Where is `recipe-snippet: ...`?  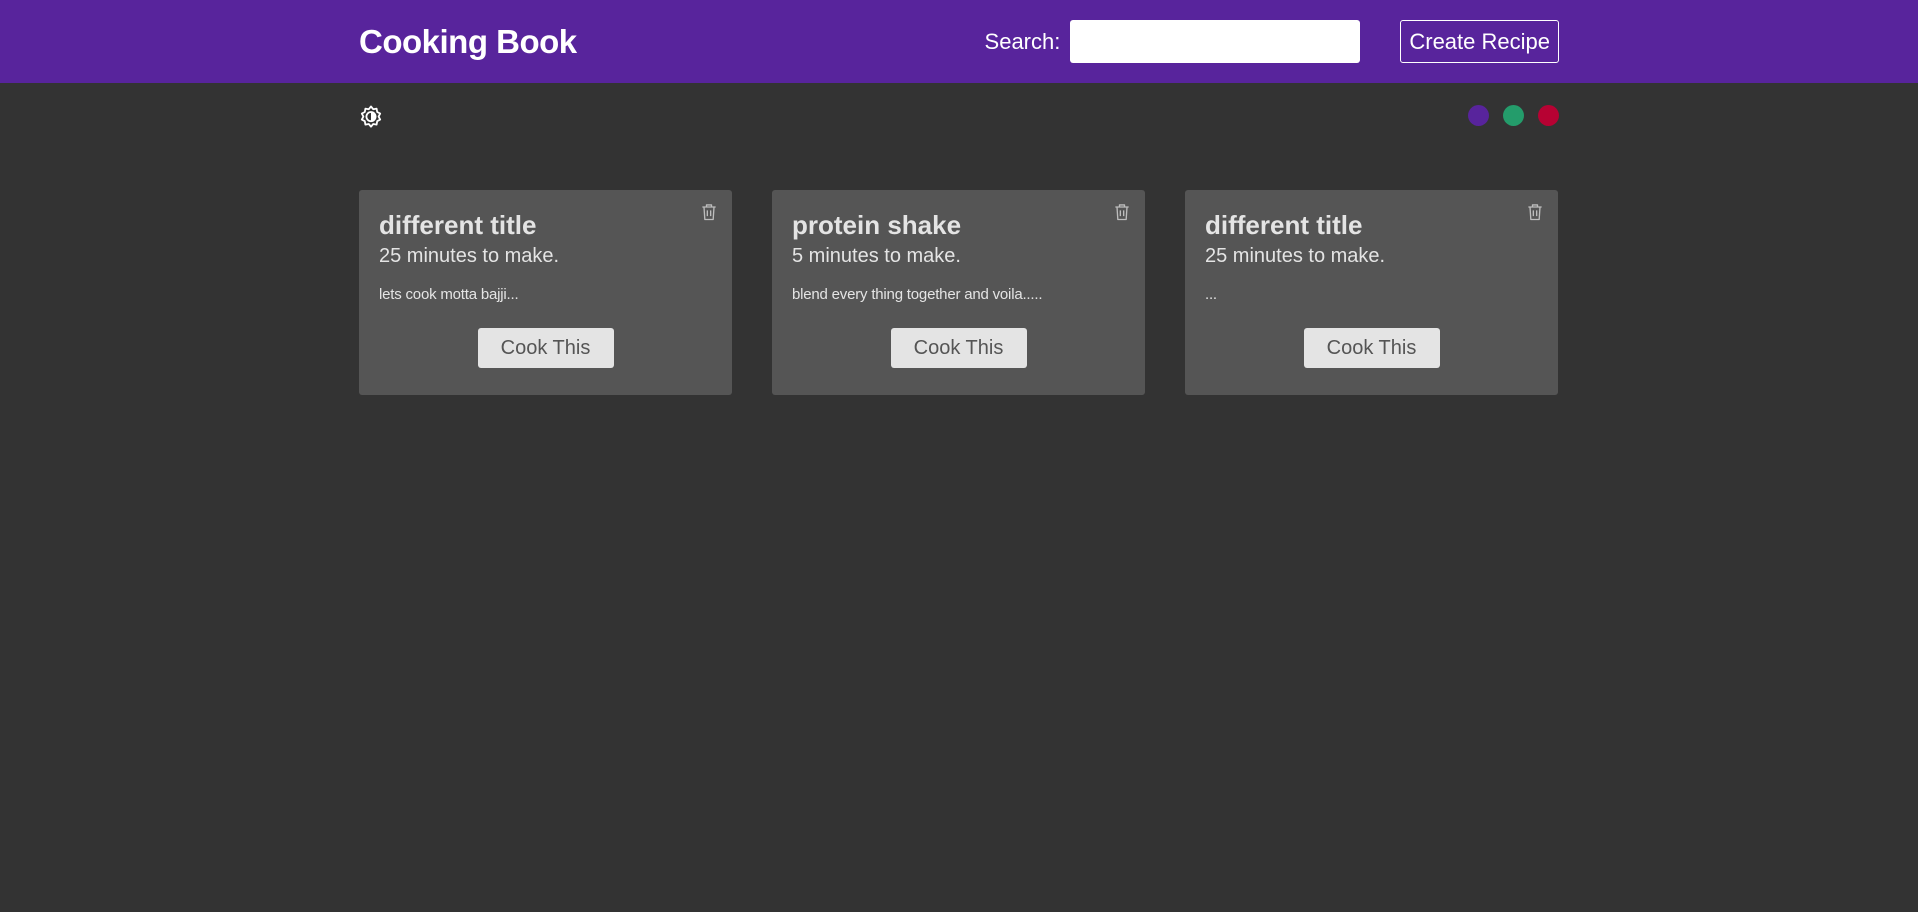
recipe-snippet: ... is located at coordinates (1211, 294).